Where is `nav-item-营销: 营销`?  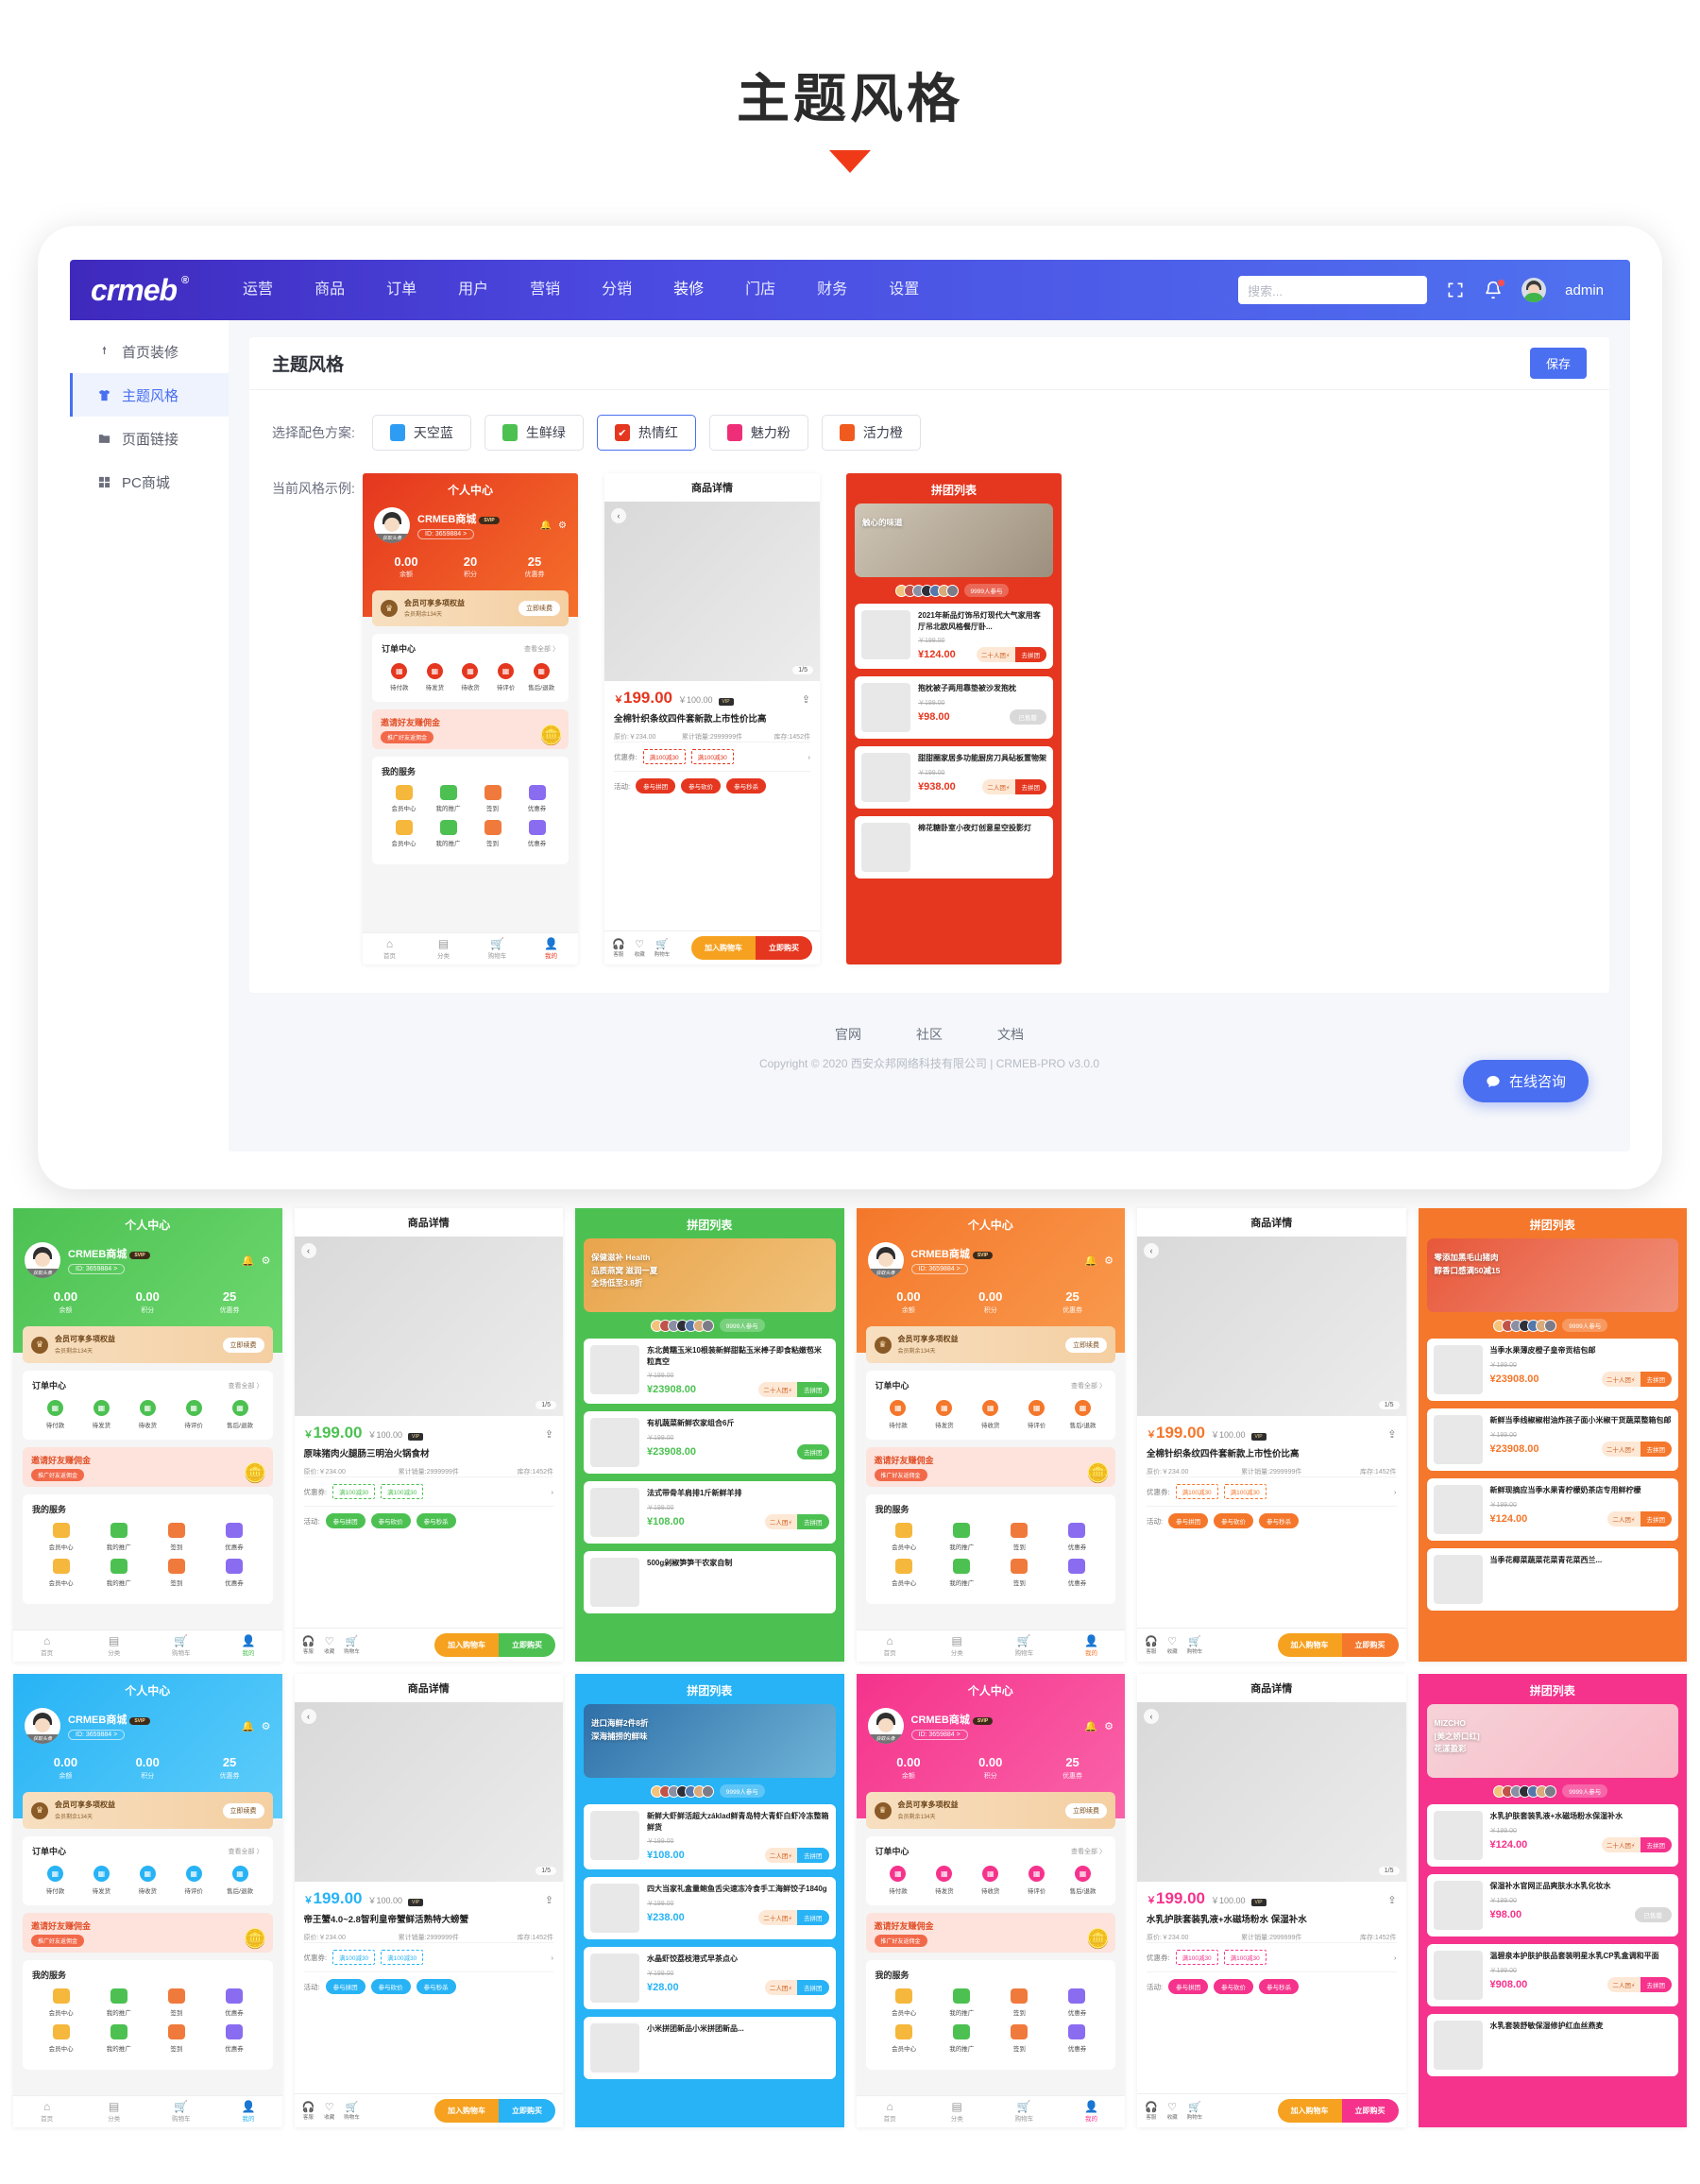
nav-item-营销: 营销 is located at coordinates (545, 290).